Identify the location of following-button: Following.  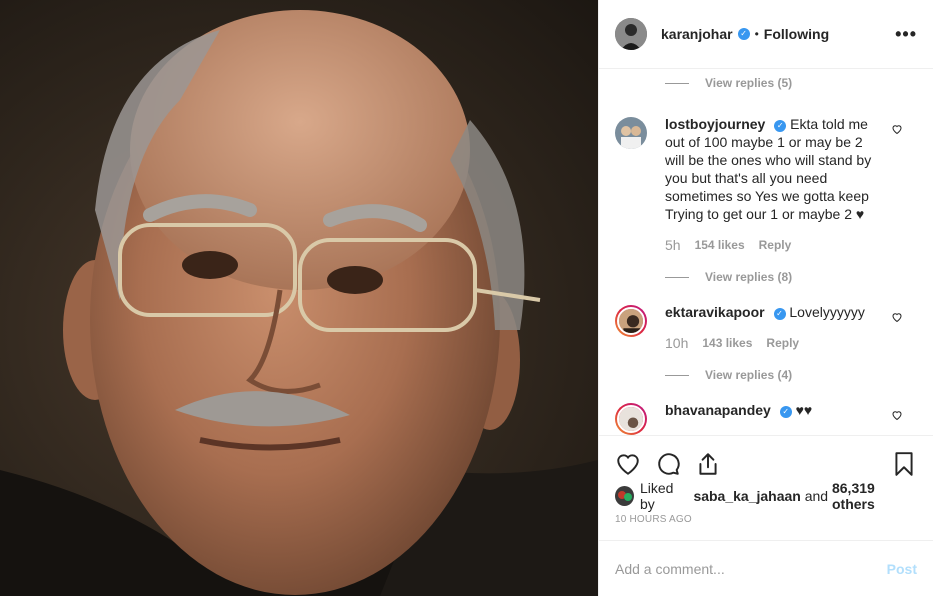
(796, 34).